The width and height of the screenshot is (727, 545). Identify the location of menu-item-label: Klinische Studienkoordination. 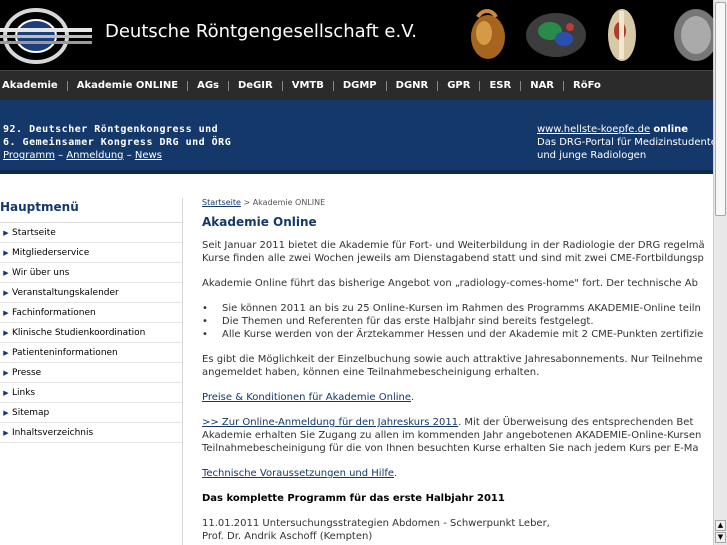
(79, 332).